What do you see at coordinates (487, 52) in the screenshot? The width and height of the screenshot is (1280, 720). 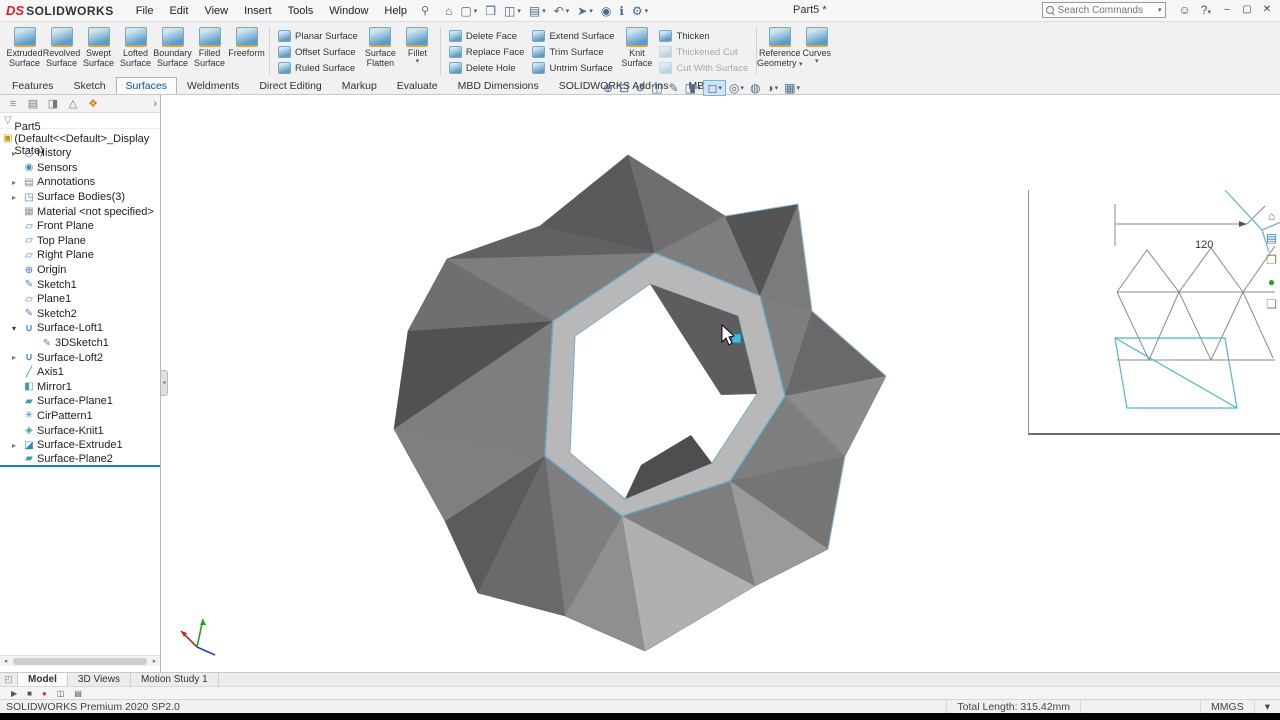 I see `ribbon-small-button: Replace Face` at bounding box center [487, 52].